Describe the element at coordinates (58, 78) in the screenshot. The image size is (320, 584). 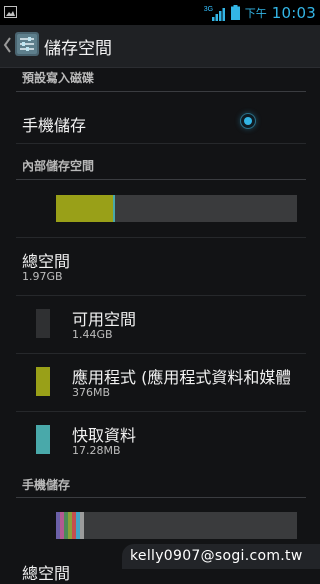
I see `section-header-default-write: 預設寫入磁碟` at that location.